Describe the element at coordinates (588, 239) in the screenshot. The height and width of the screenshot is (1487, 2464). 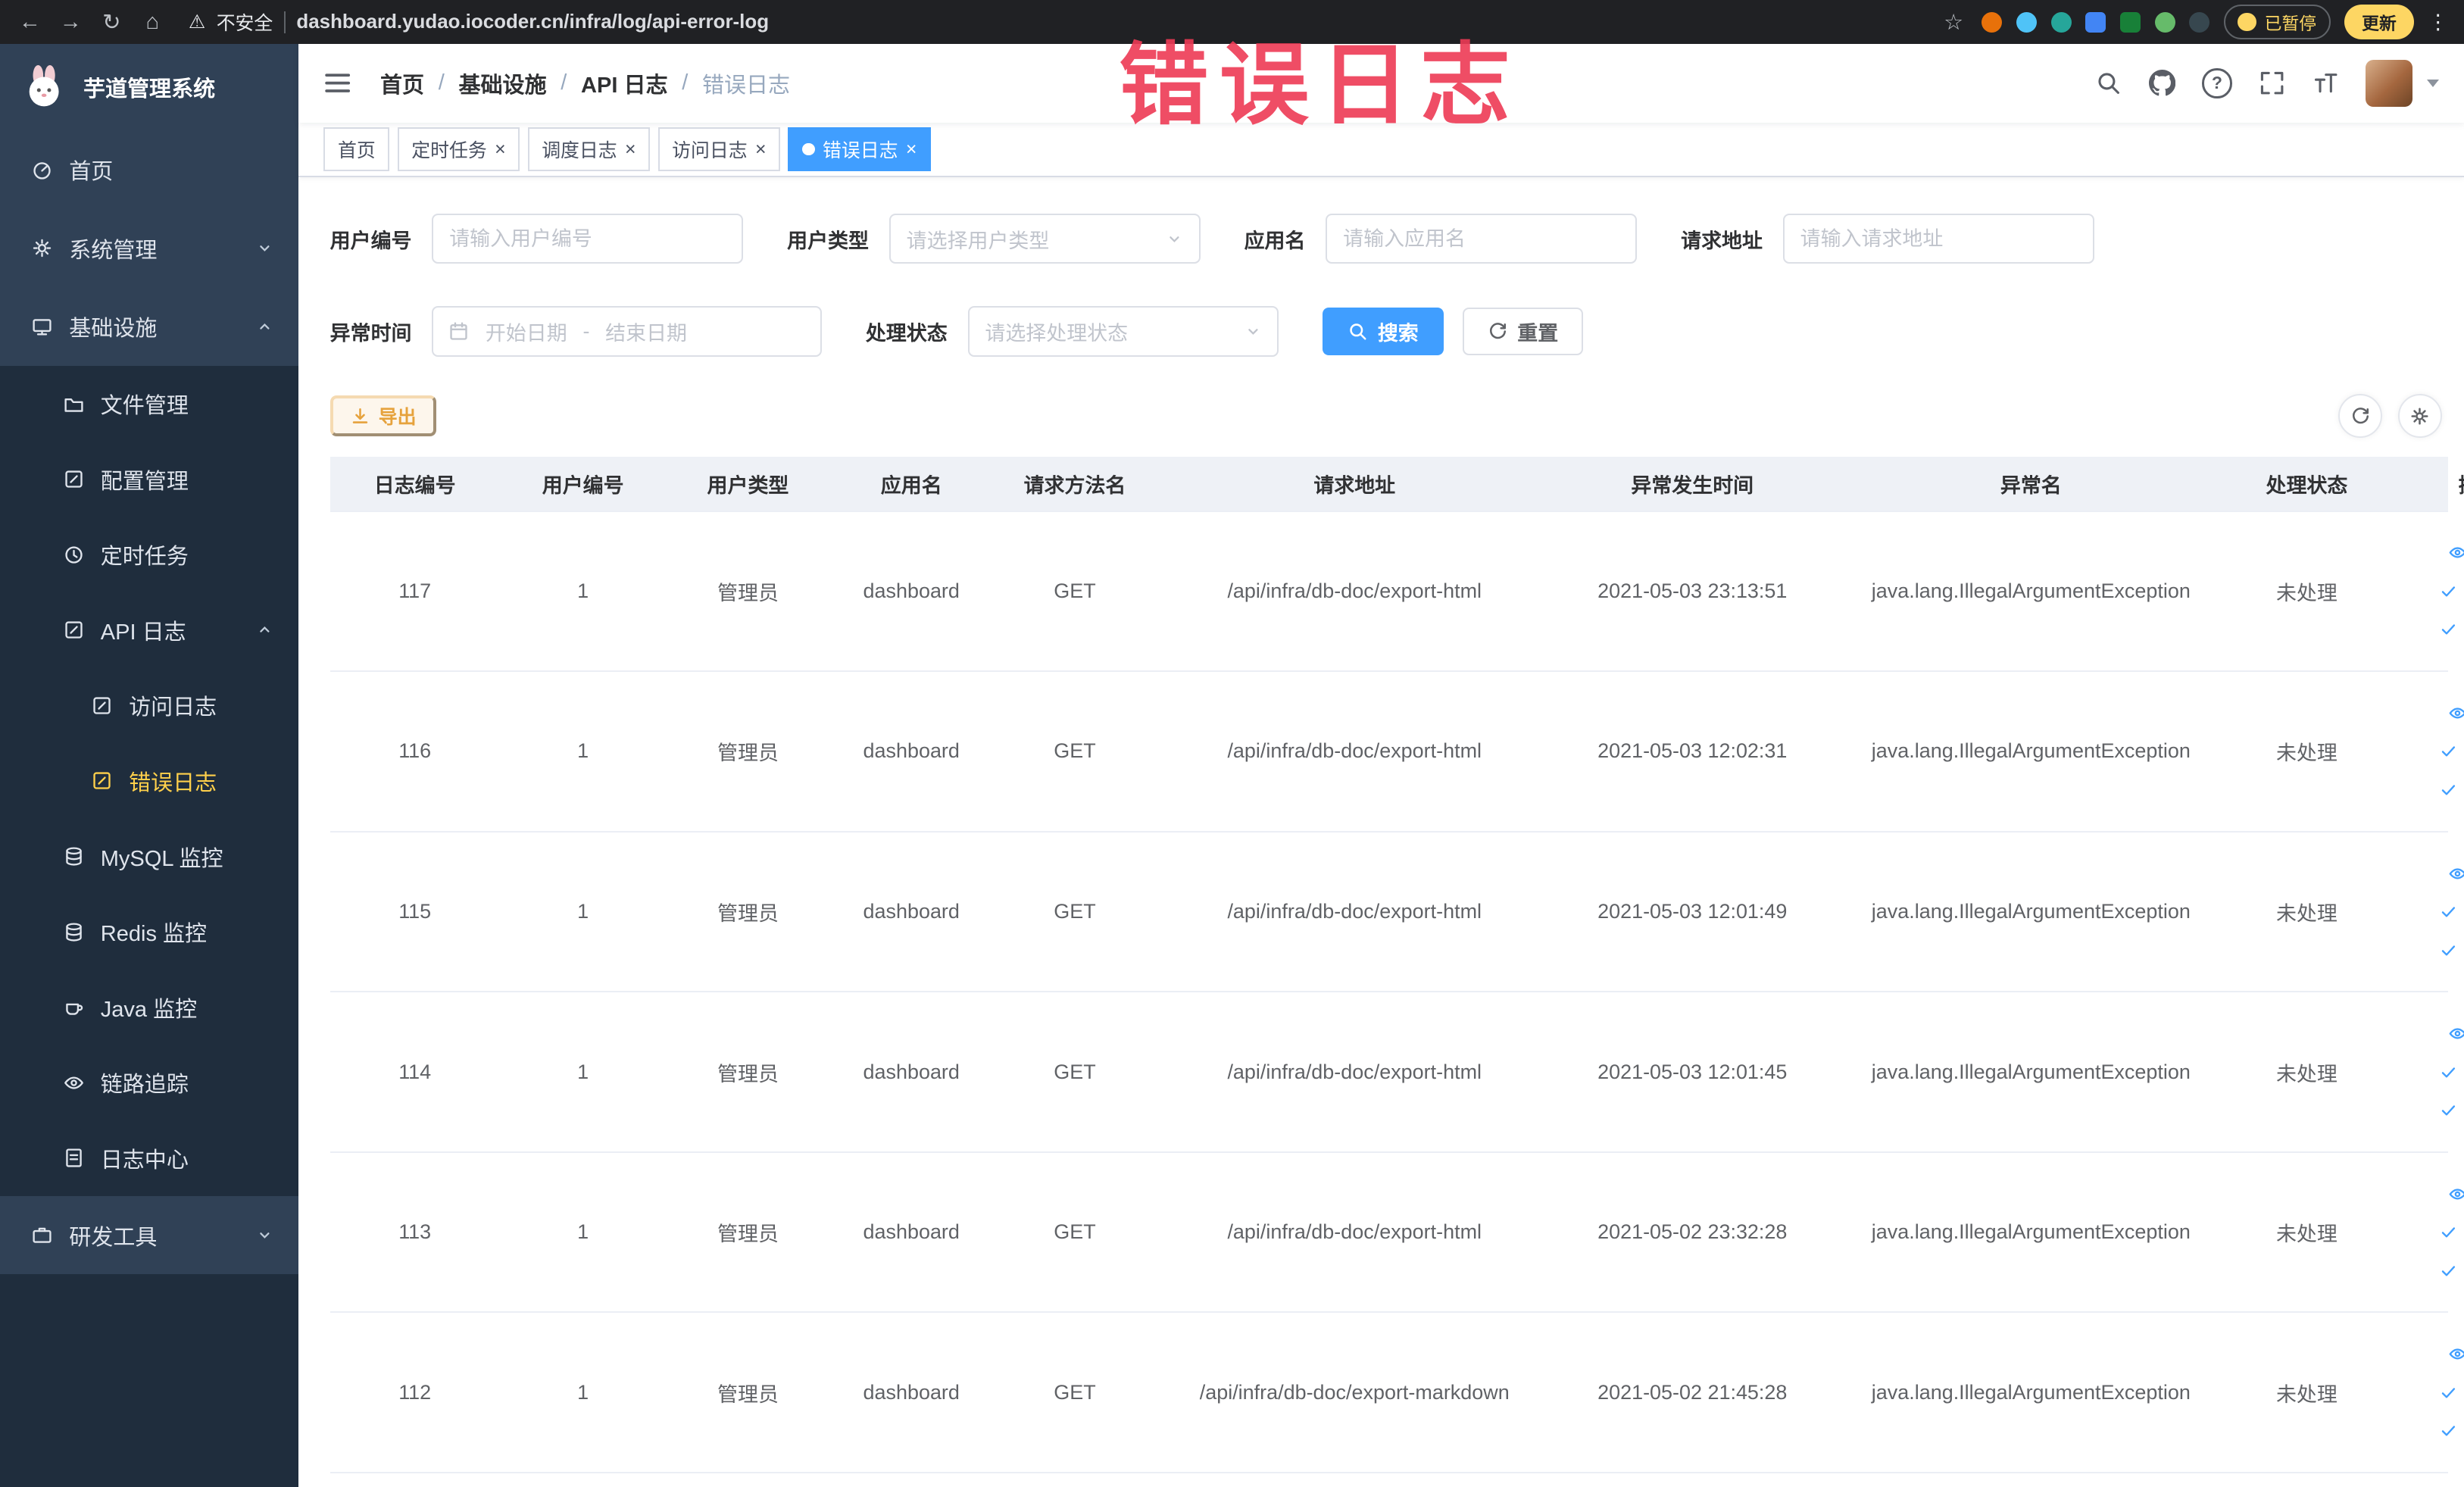
I see `user-id-input` at that location.